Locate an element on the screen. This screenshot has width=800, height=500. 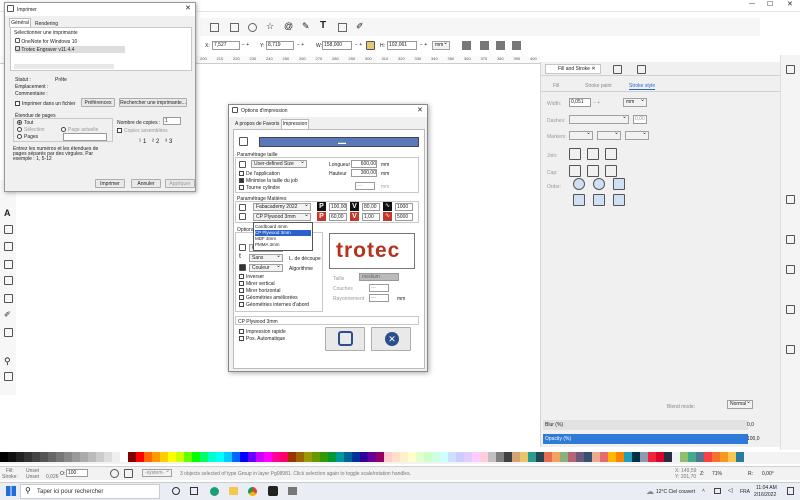
maximize-icon: ☐ is located at coordinates (770, 4).